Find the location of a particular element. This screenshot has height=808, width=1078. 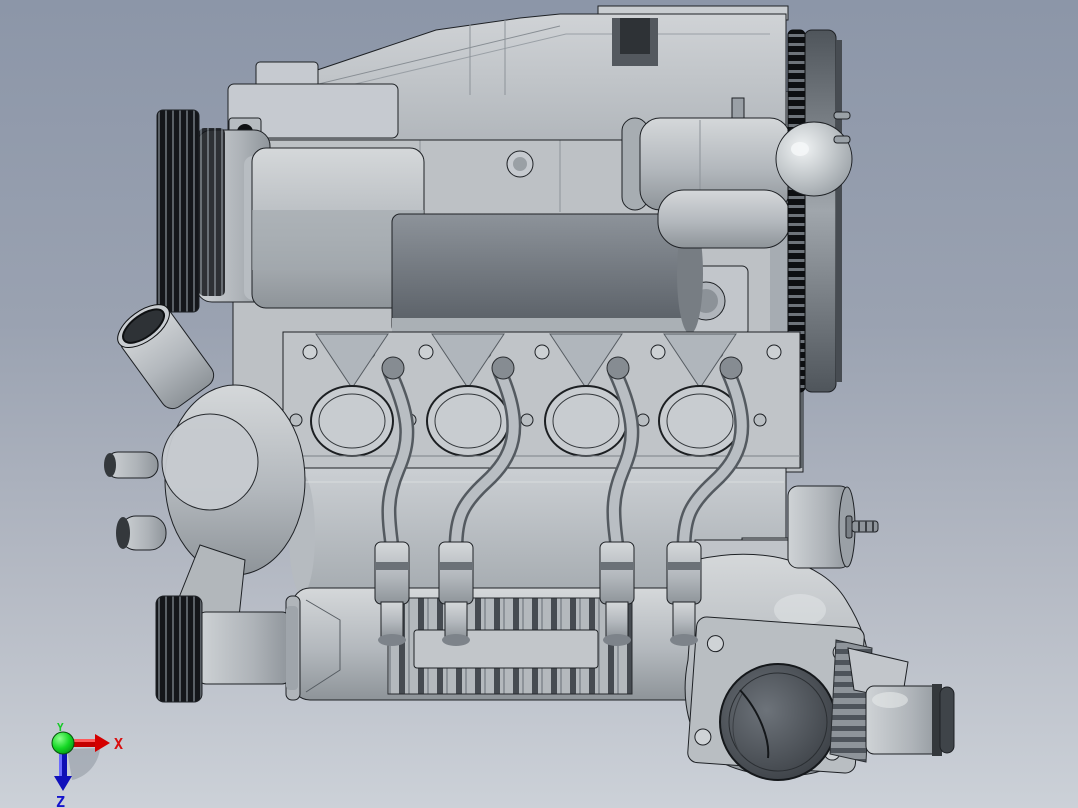

hose-fittings is located at coordinates (135, 501).